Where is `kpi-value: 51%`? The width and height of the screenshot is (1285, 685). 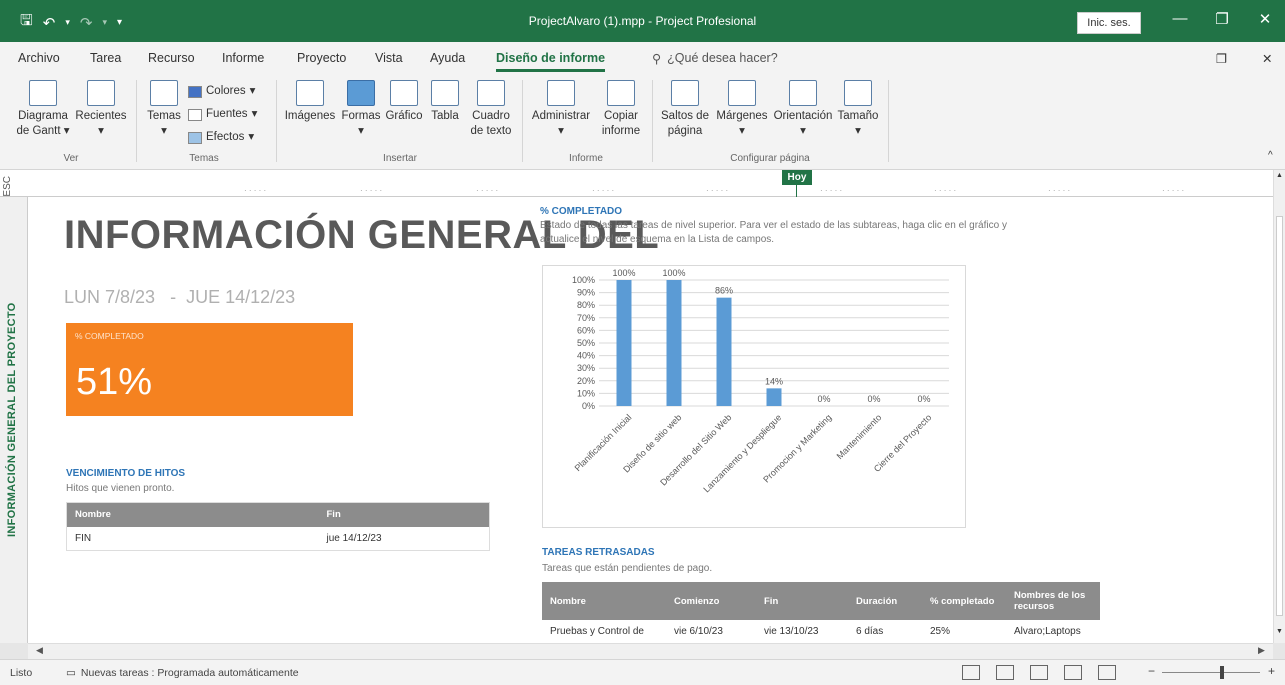
kpi-value: 51% is located at coordinates (114, 382).